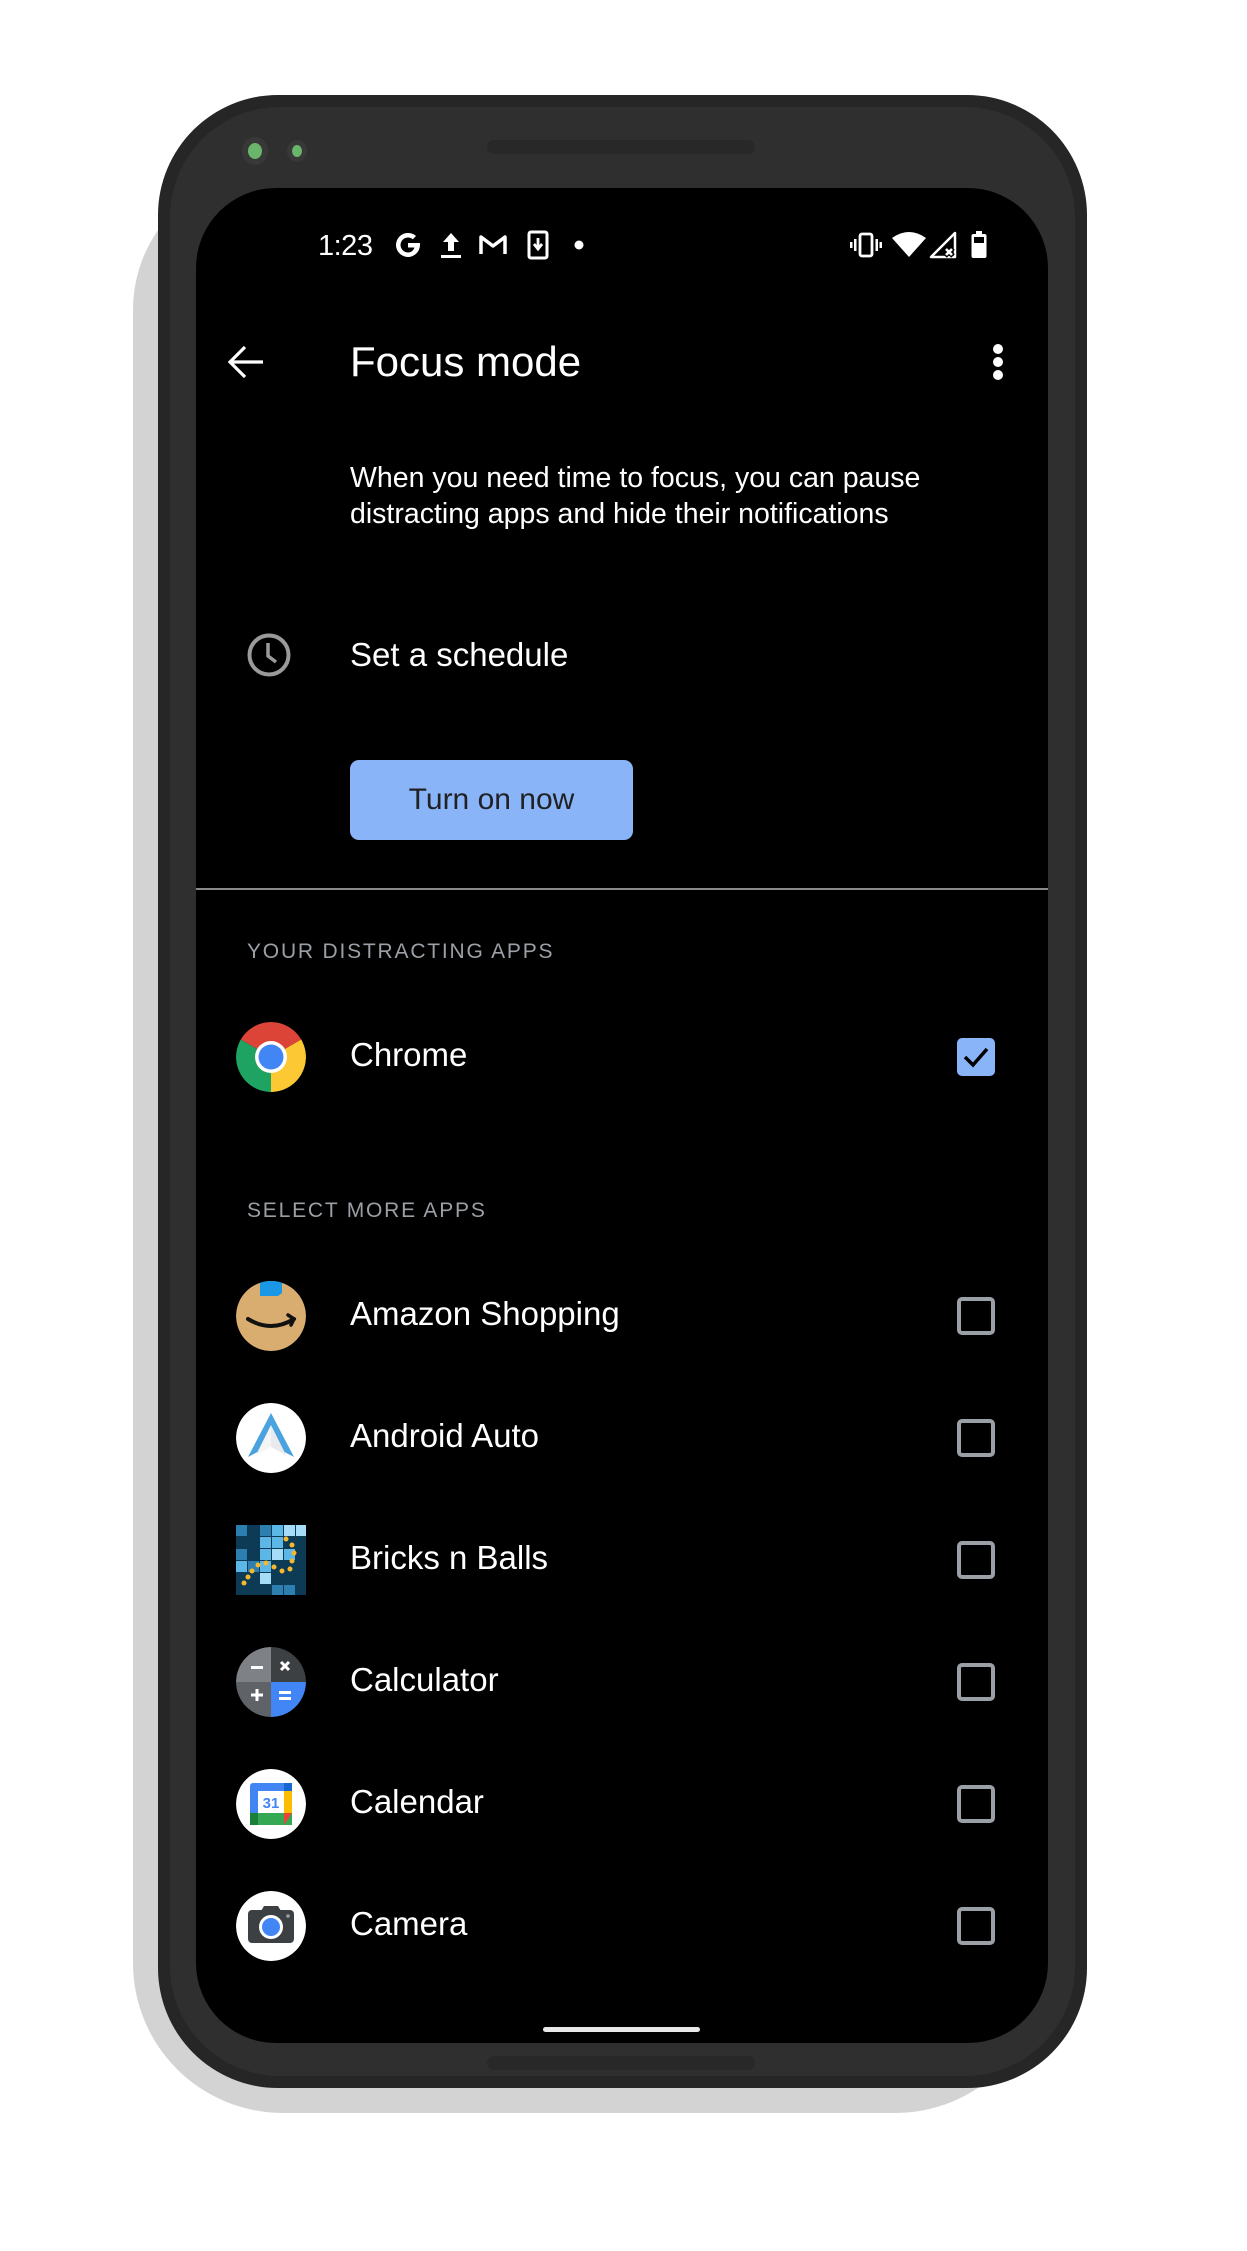 The width and height of the screenshot is (1247, 2251). Describe the element at coordinates (622, 1804) in the screenshot. I see `app-row-calendar: 31 Calendar` at that location.